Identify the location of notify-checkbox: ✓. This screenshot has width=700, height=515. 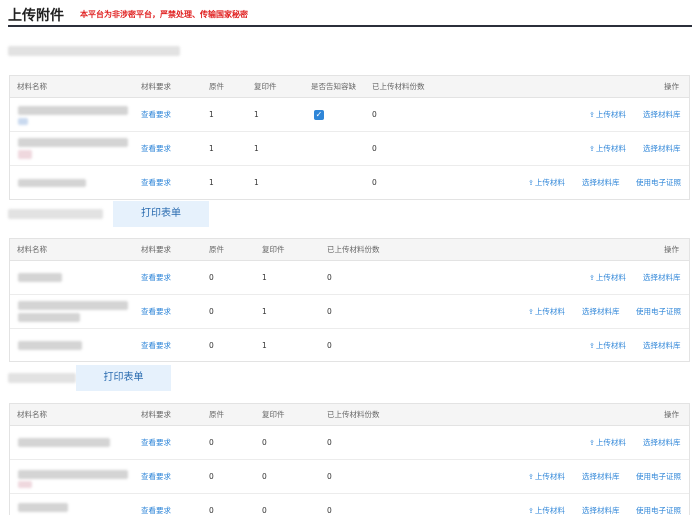
(319, 115).